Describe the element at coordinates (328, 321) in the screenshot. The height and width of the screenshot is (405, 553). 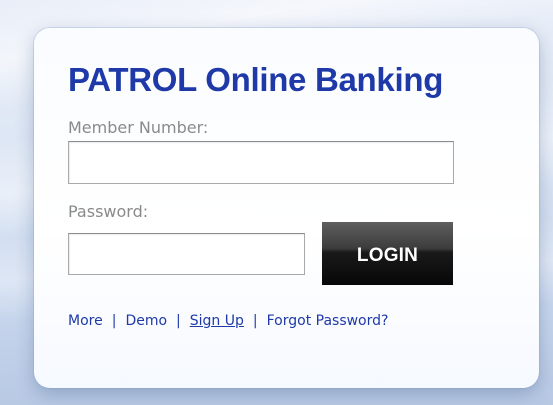
I see `forgot-password-link: Forgot Password?` at that location.